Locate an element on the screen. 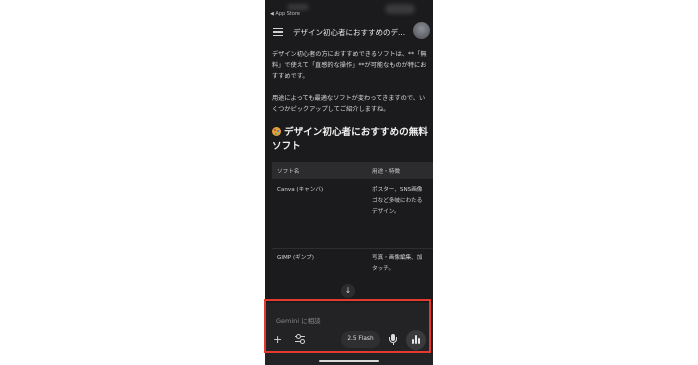 This screenshot has height=365, width=698. status-time-blur is located at coordinates (298, 7).